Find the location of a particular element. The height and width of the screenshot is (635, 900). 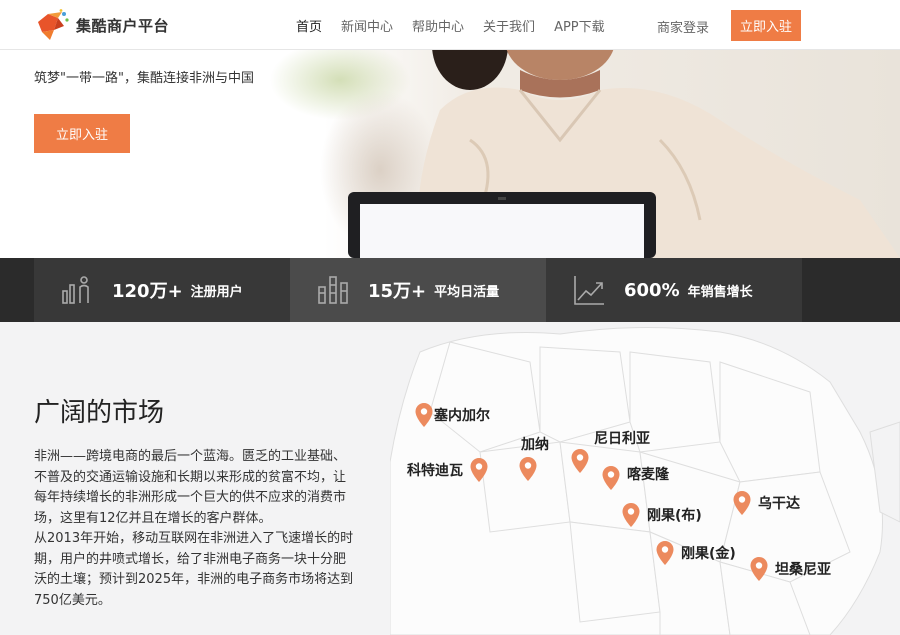

stat-label: 注册用户 is located at coordinates (216, 292).